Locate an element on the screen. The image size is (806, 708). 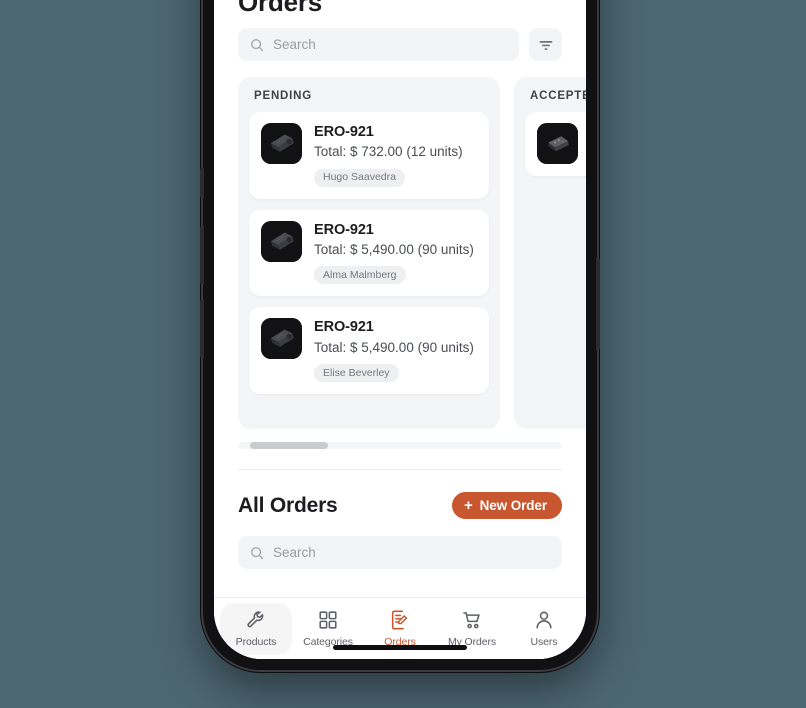
tab-products: Products is located at coordinates (256, 628).